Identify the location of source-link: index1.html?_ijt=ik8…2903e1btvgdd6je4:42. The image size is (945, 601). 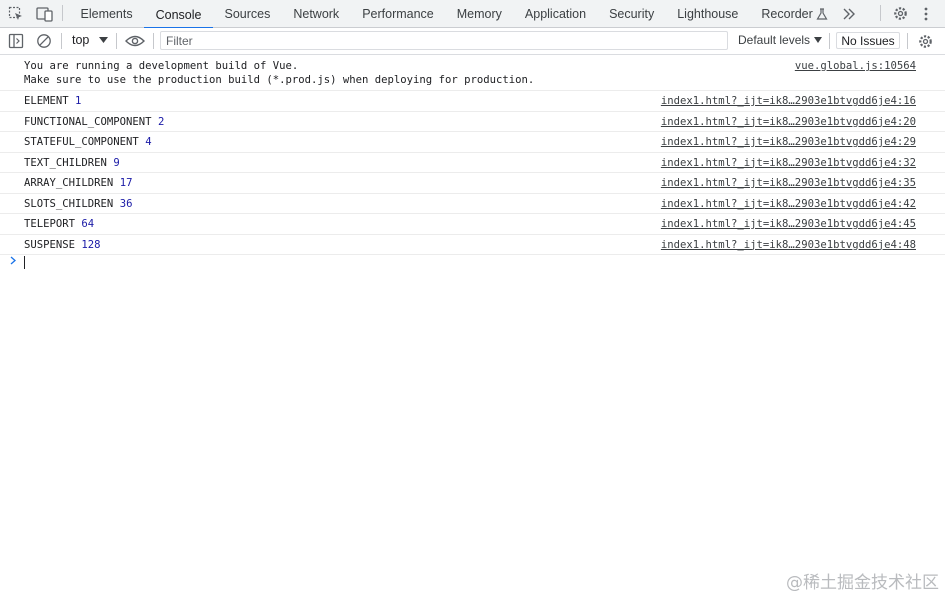
(788, 204).